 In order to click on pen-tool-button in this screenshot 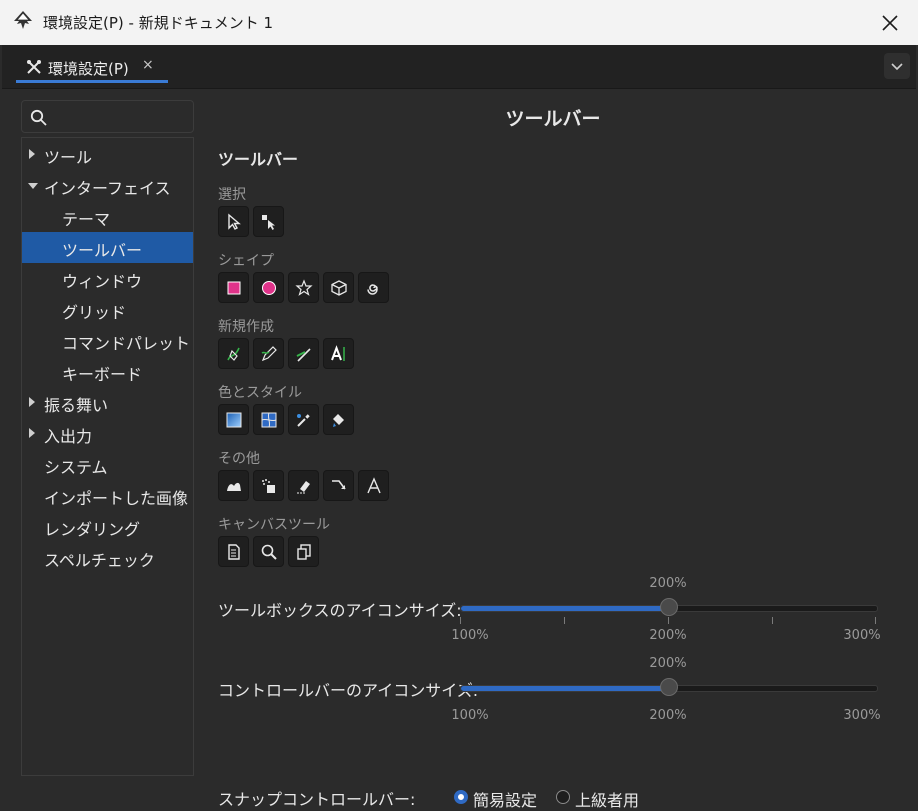, I will do `click(233, 353)`.